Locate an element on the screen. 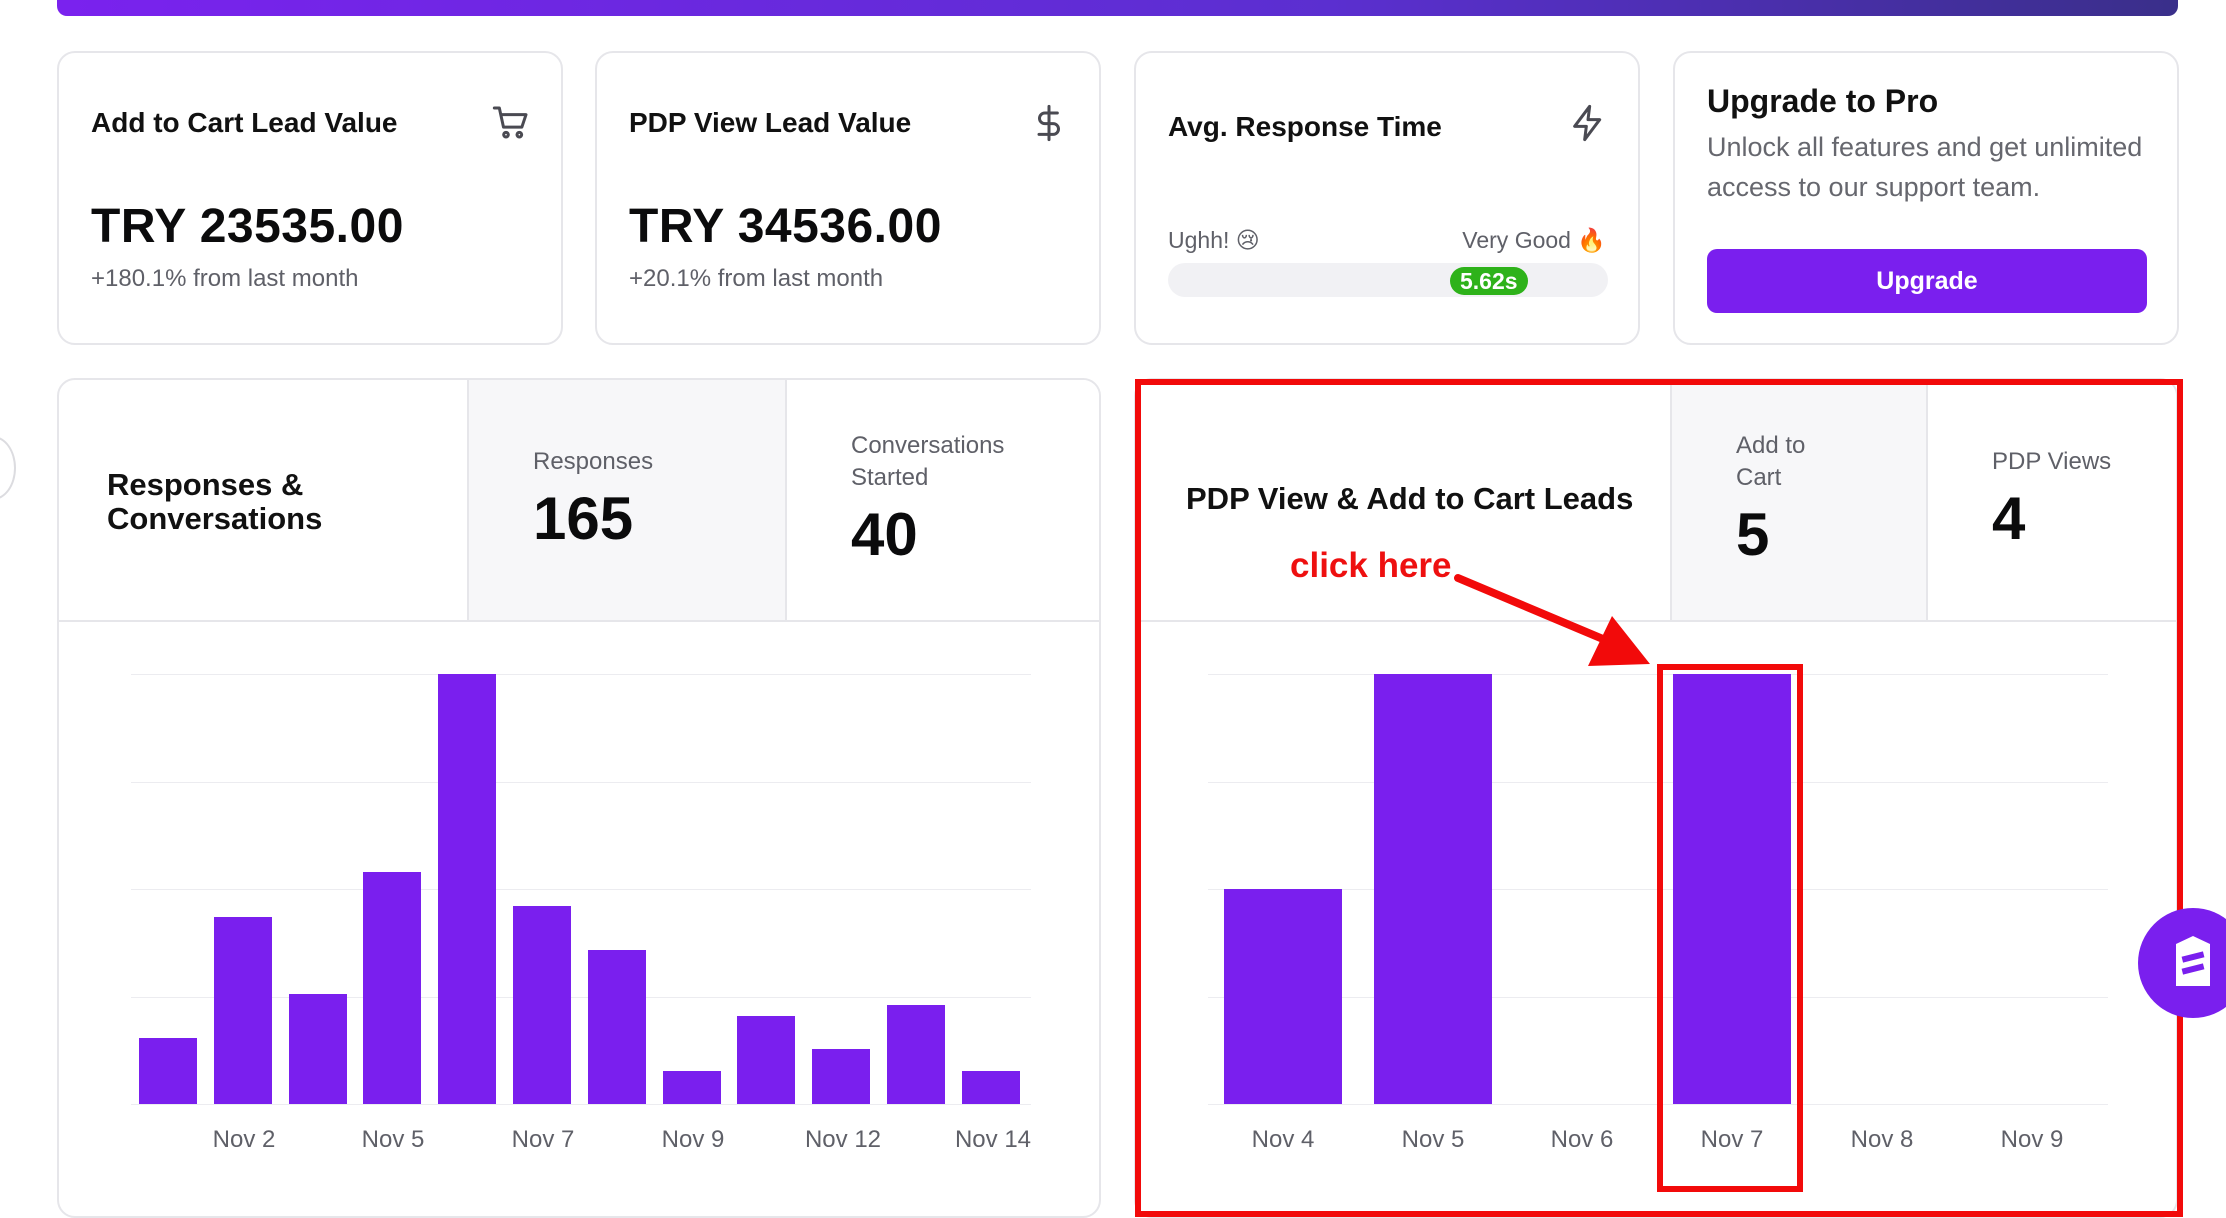 The width and height of the screenshot is (2226, 1218). sidebar-toggle-handle is located at coordinates (8, 468).